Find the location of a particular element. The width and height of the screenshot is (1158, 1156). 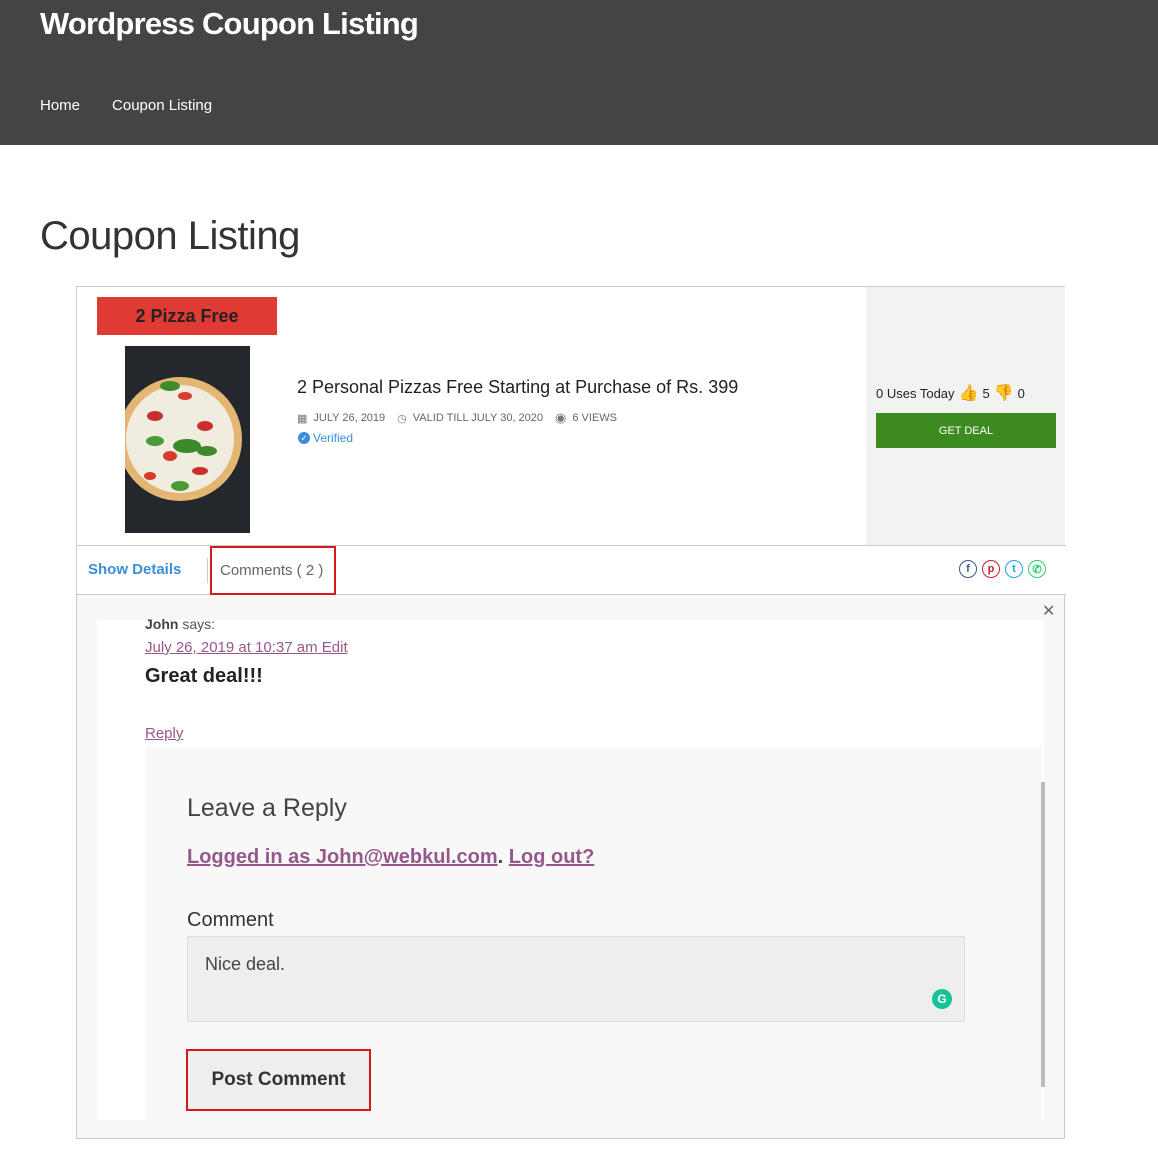

facebook-icon: f is located at coordinates (968, 569).